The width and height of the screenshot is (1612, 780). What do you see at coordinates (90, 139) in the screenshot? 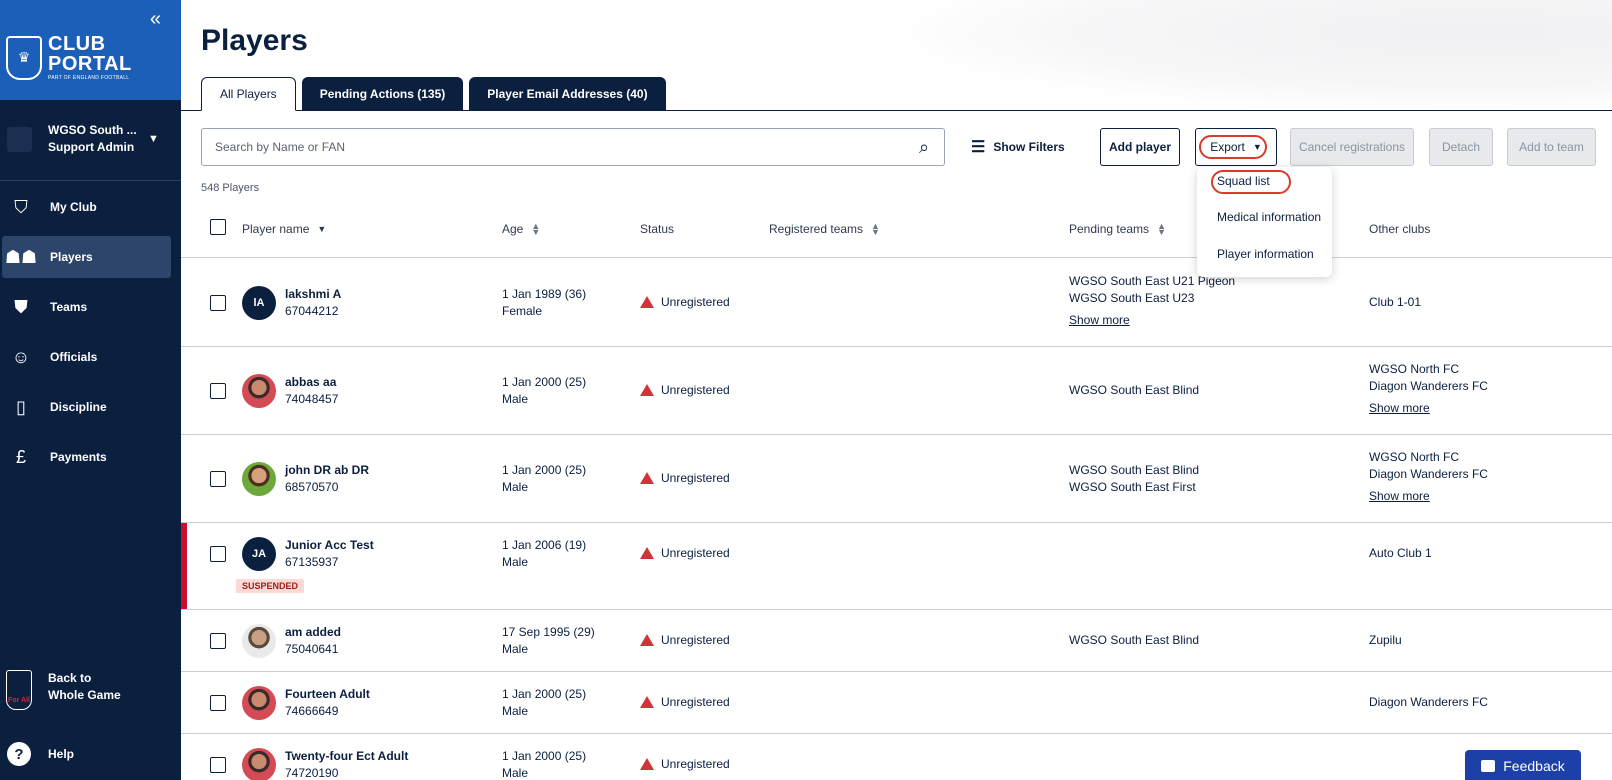
I see `org-switcher: WGSO South ... Support Admin ▼` at bounding box center [90, 139].